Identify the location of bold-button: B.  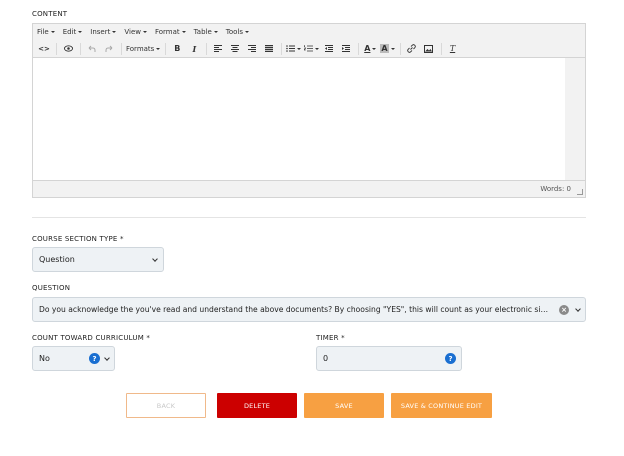
(177, 49).